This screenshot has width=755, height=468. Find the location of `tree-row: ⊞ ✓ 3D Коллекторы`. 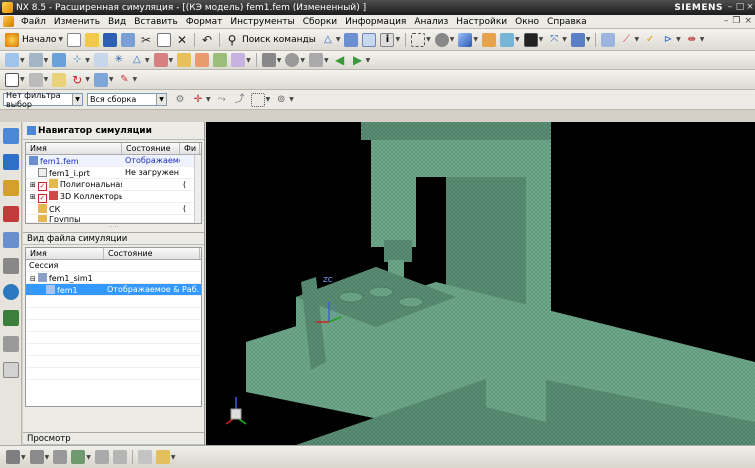

tree-row: ⊞ ✓ 3D Коллекторы is located at coordinates (113, 196).